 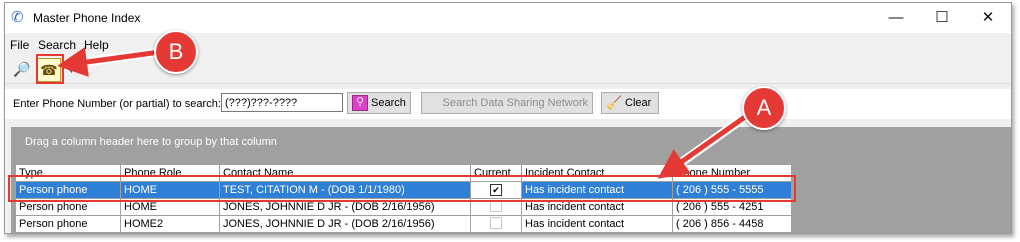 I want to click on callout-b: B, so click(x=176, y=52).